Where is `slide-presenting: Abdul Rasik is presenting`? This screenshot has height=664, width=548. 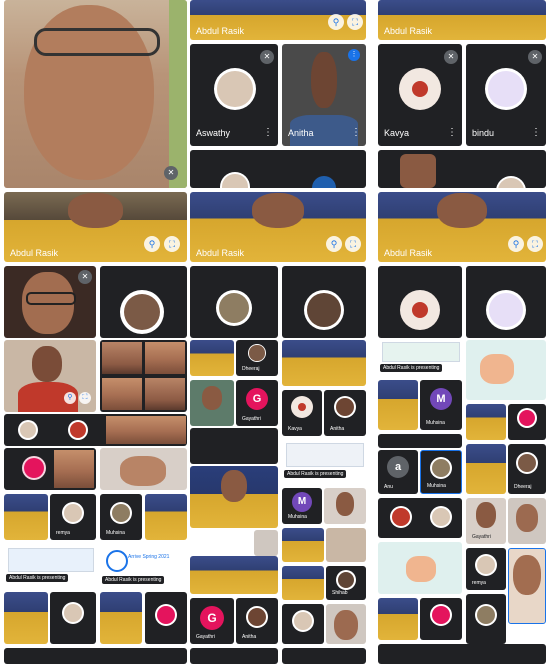
slide-presenting: Abdul Rasik is presenting is located at coordinates (50, 566).